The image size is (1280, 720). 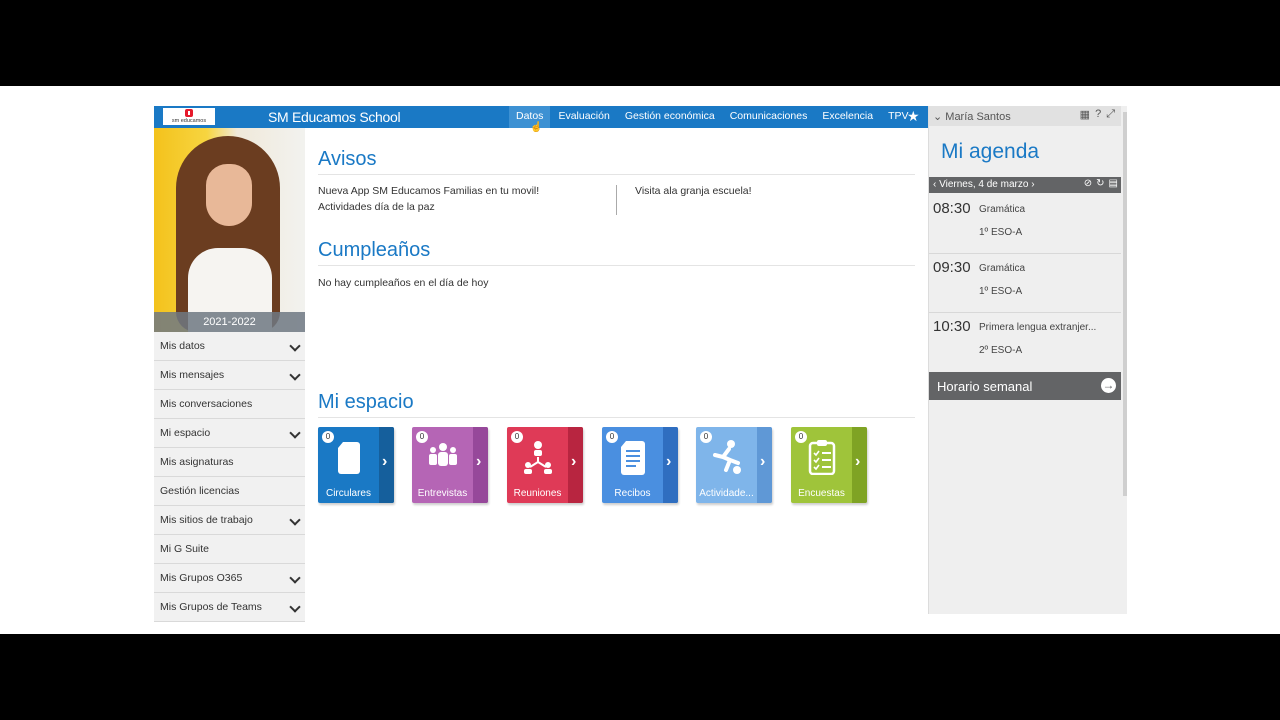 I want to click on sidebar-item-mis-conversaciones: Mis conversaciones, so click(x=229, y=404).